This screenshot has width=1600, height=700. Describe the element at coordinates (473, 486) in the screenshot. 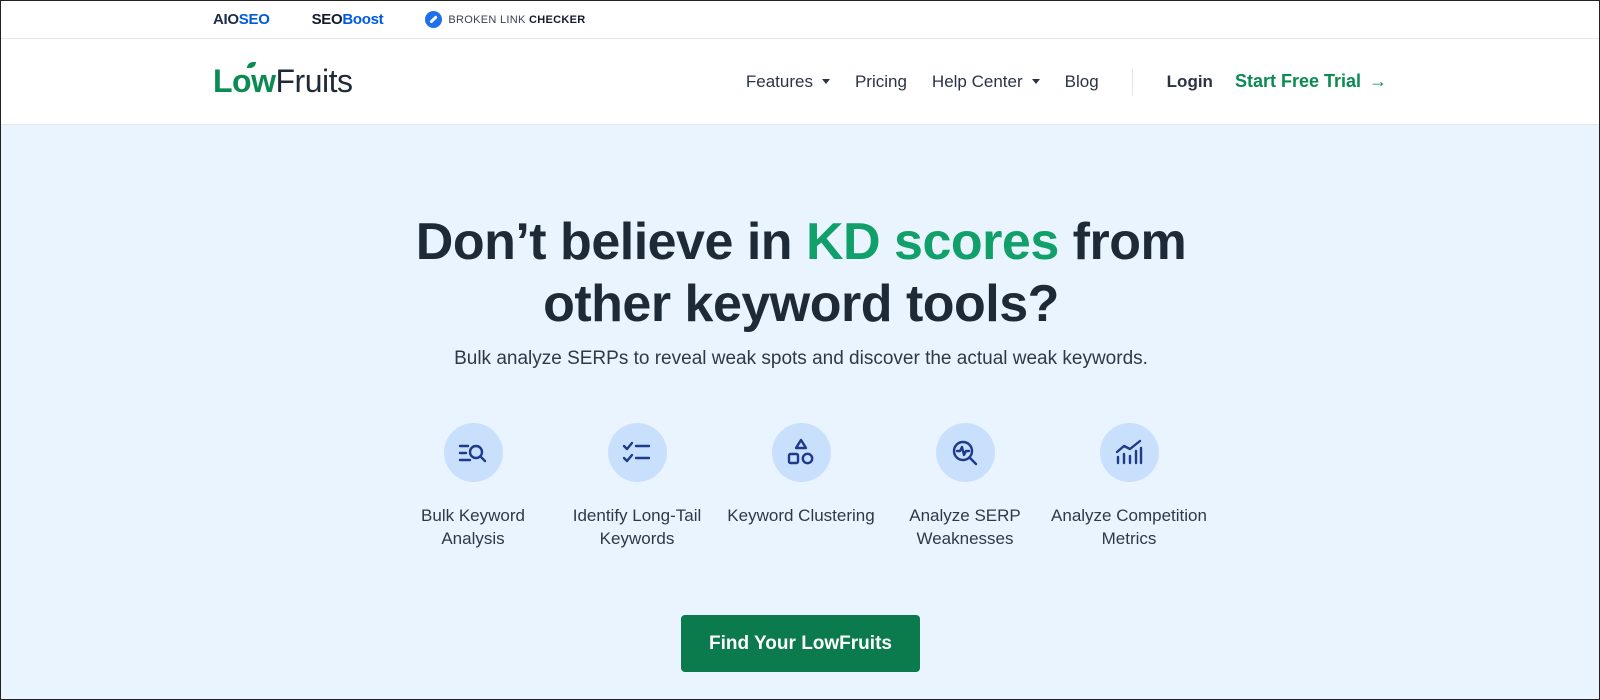

I see `feature-item: Bulk Keyword Analysis` at that location.